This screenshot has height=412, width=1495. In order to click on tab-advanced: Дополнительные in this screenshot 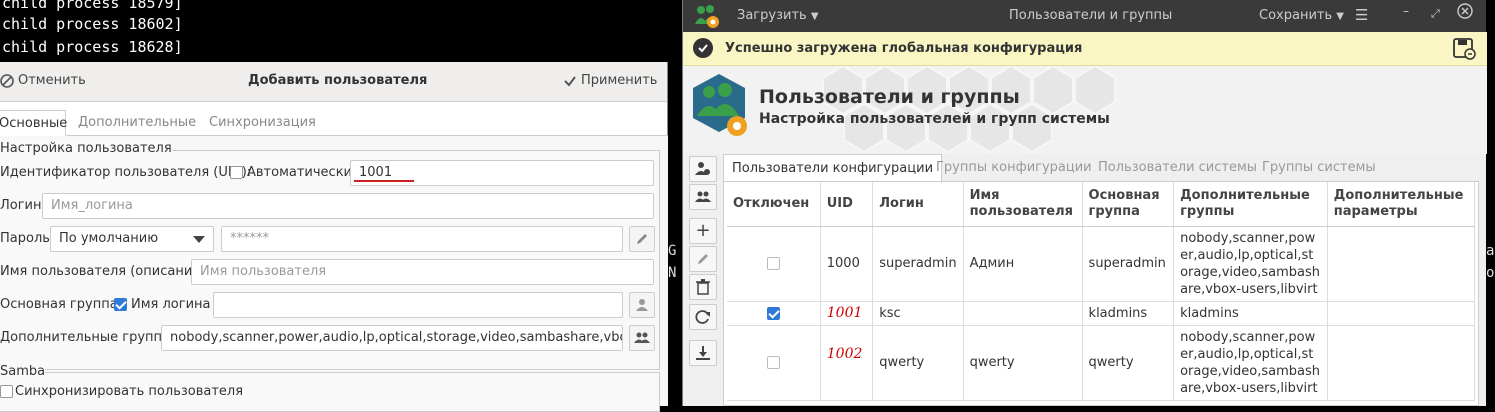, I will do `click(137, 123)`.